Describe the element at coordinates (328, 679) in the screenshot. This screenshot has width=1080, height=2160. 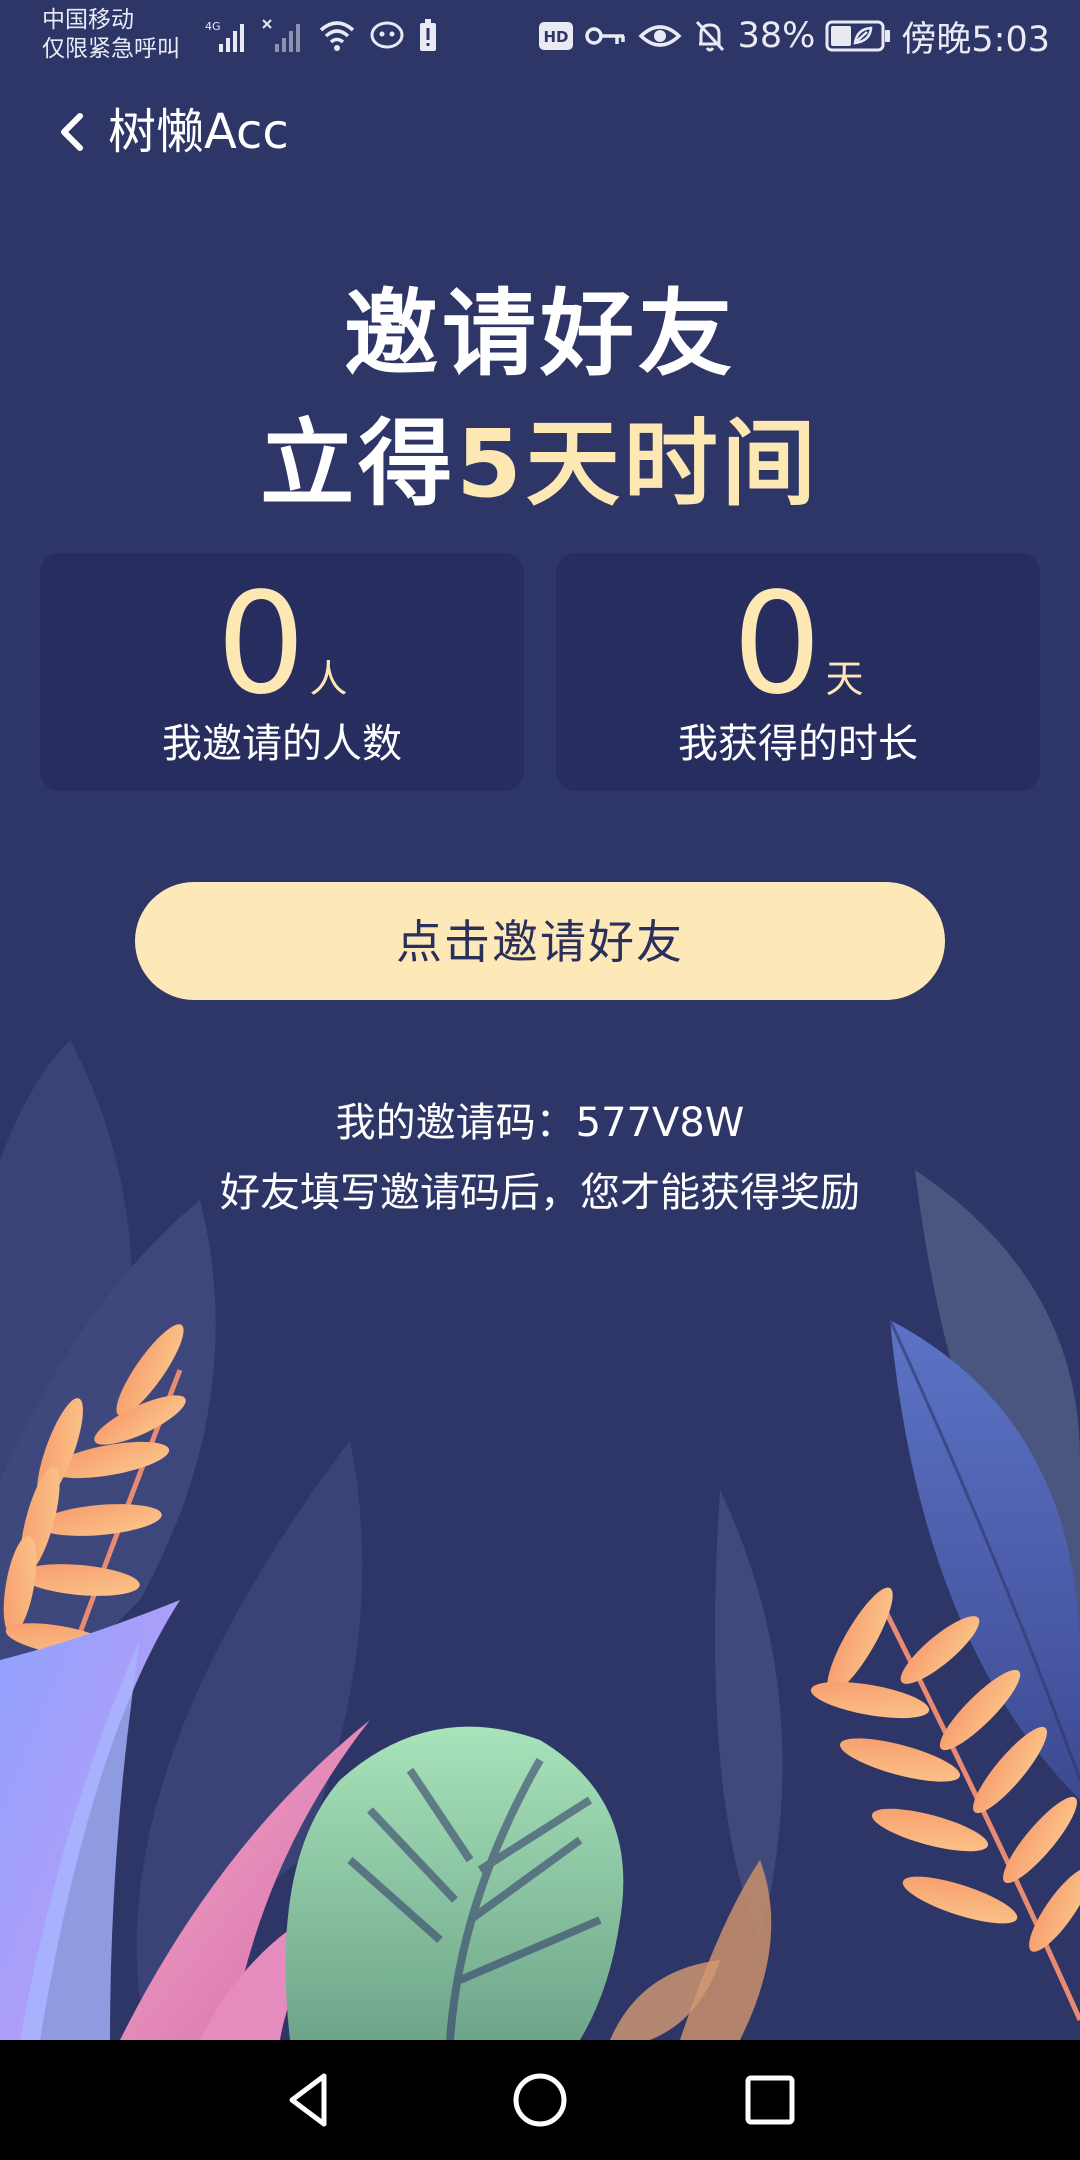
I see `invited-count-unit: 人` at that location.